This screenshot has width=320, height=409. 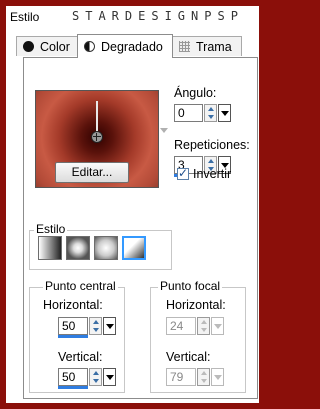 I want to click on invert-label: Invertir, so click(x=212, y=174).